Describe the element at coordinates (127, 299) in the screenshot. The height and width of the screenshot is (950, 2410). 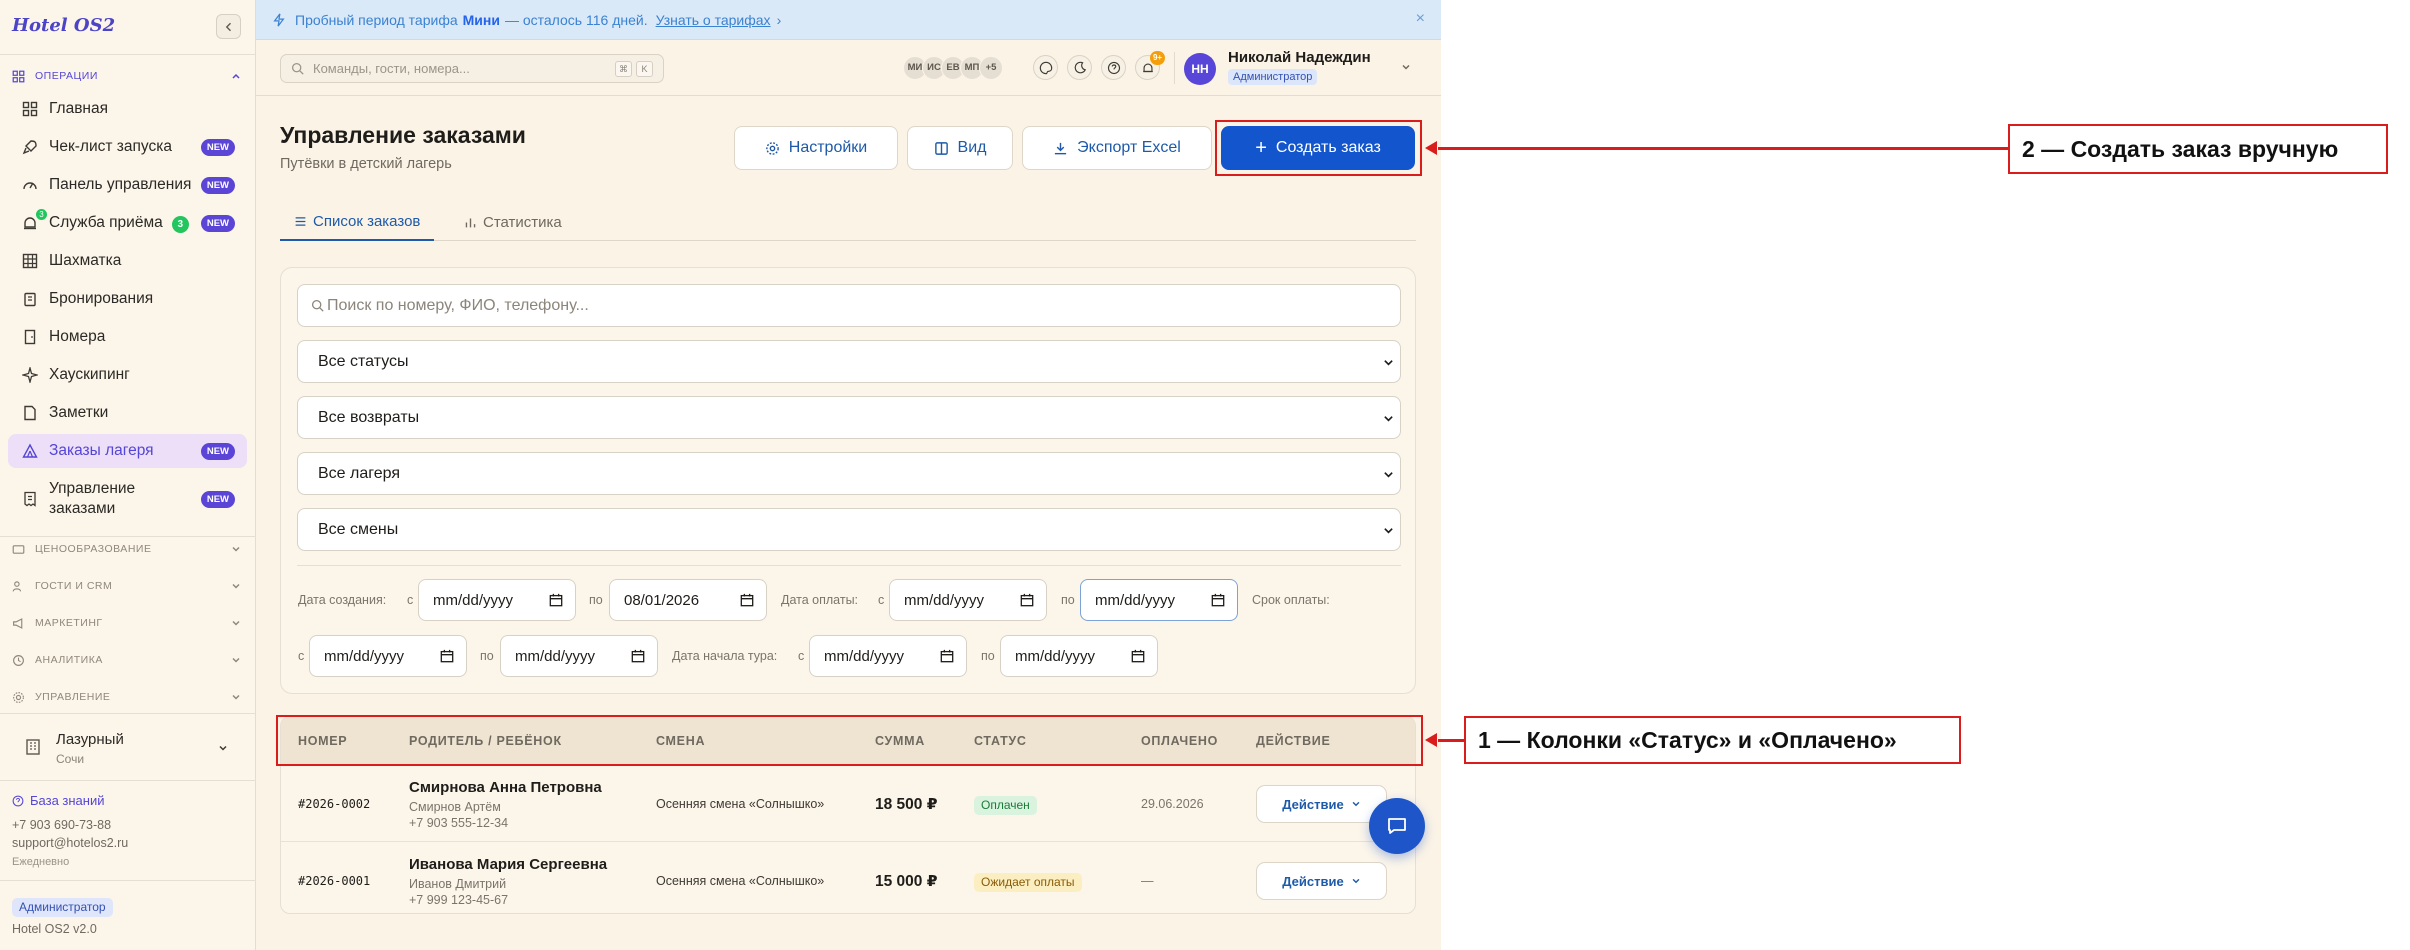
I see `sidebar-item-bookings: Бронирования` at that location.